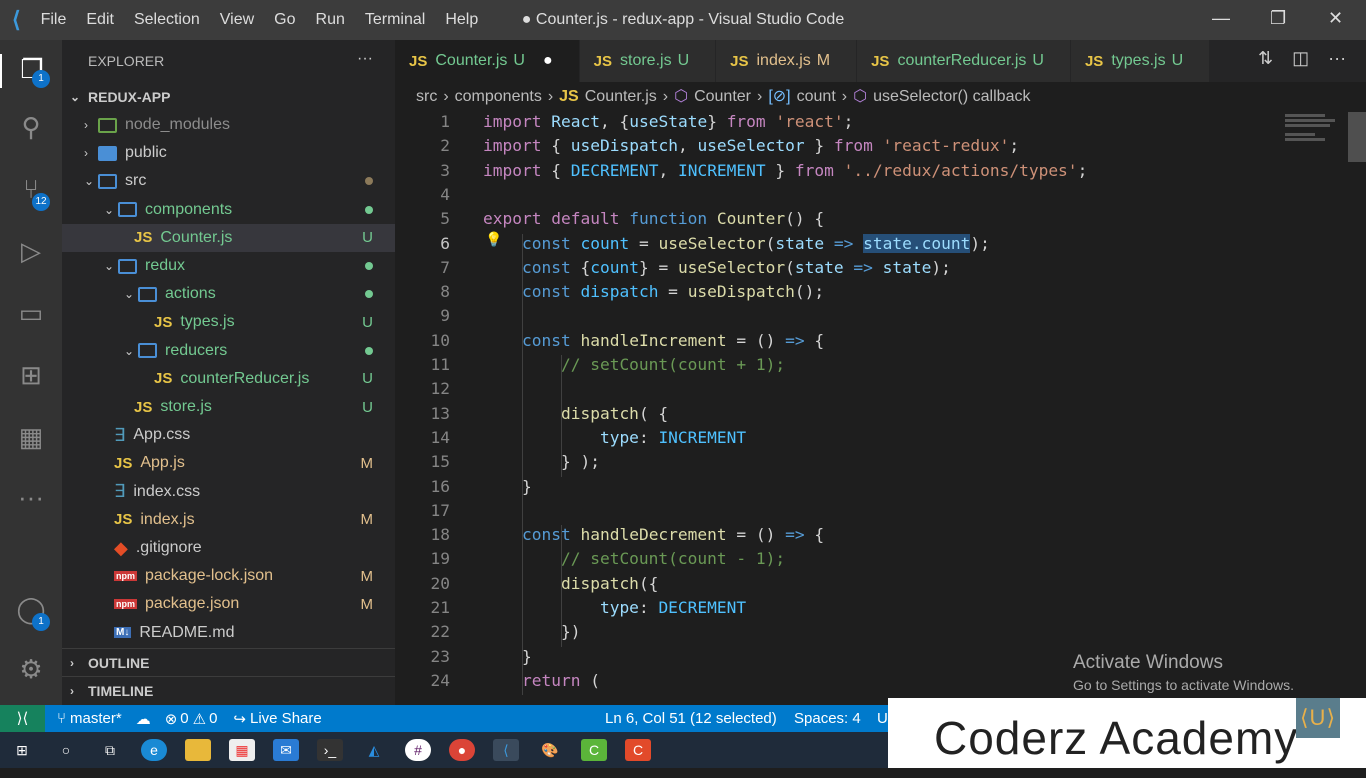 This screenshot has height=778, width=1366. What do you see at coordinates (541, 680) in the screenshot?
I see `code-line: return (` at bounding box center [541, 680].